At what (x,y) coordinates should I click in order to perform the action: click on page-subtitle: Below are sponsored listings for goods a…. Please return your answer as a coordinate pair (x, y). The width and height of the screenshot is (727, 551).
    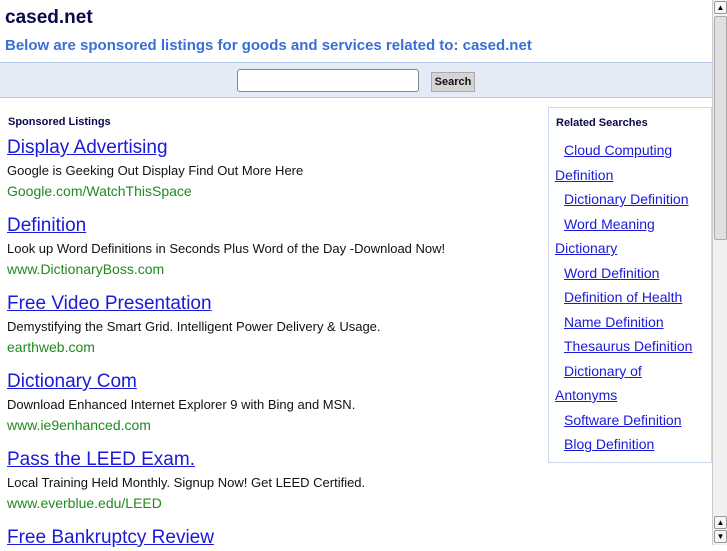
    Looking at the image, I should click on (268, 45).